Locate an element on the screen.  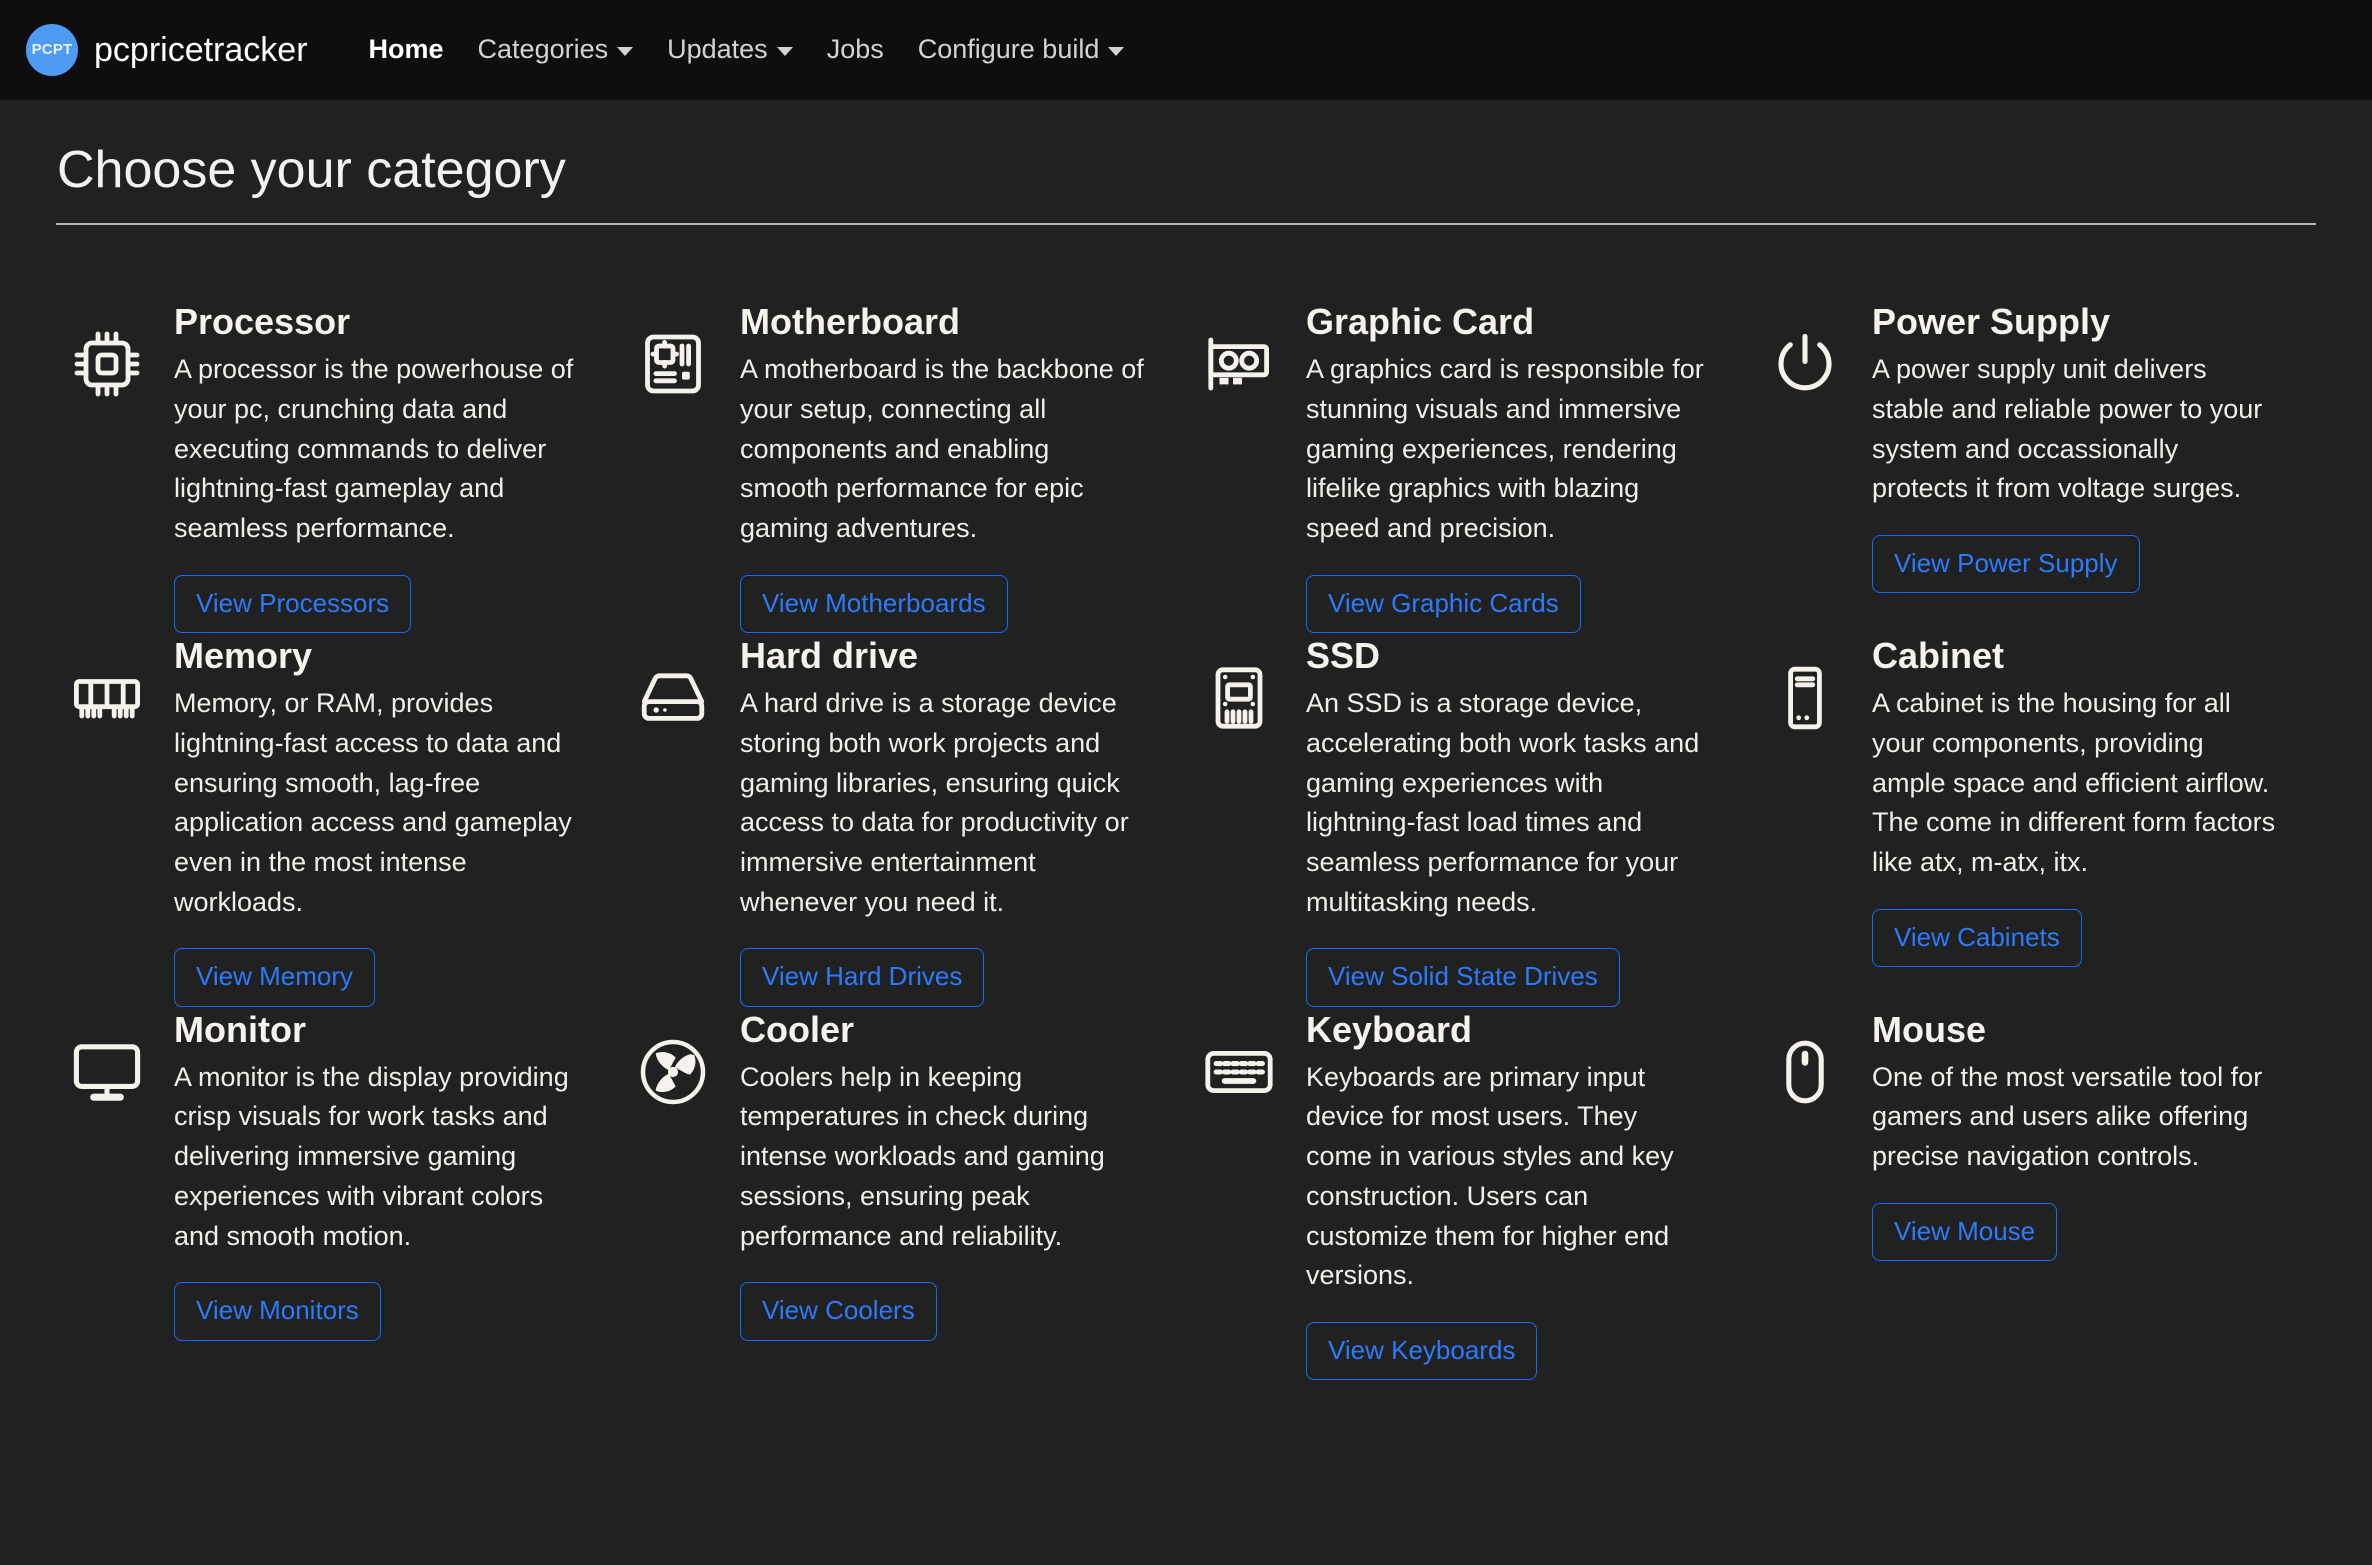
card-title: Processor is located at coordinates (262, 322).